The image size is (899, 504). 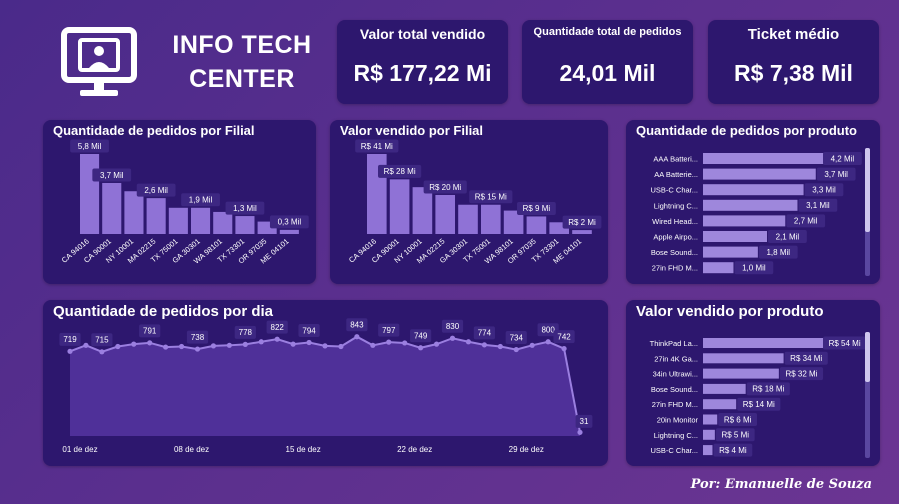 I want to click on x-tick-label: 08 de dez, so click(x=191, y=449).